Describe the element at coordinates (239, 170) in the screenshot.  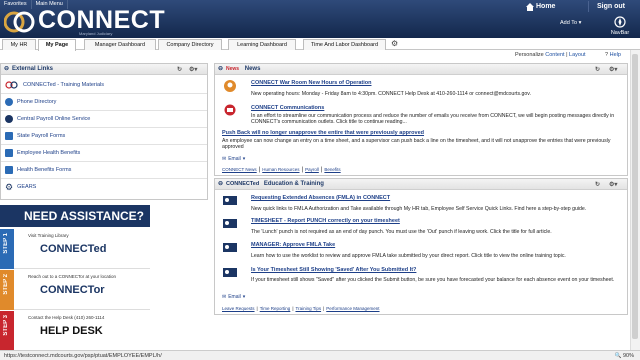
I see `footer-link: CONNECT News` at that location.